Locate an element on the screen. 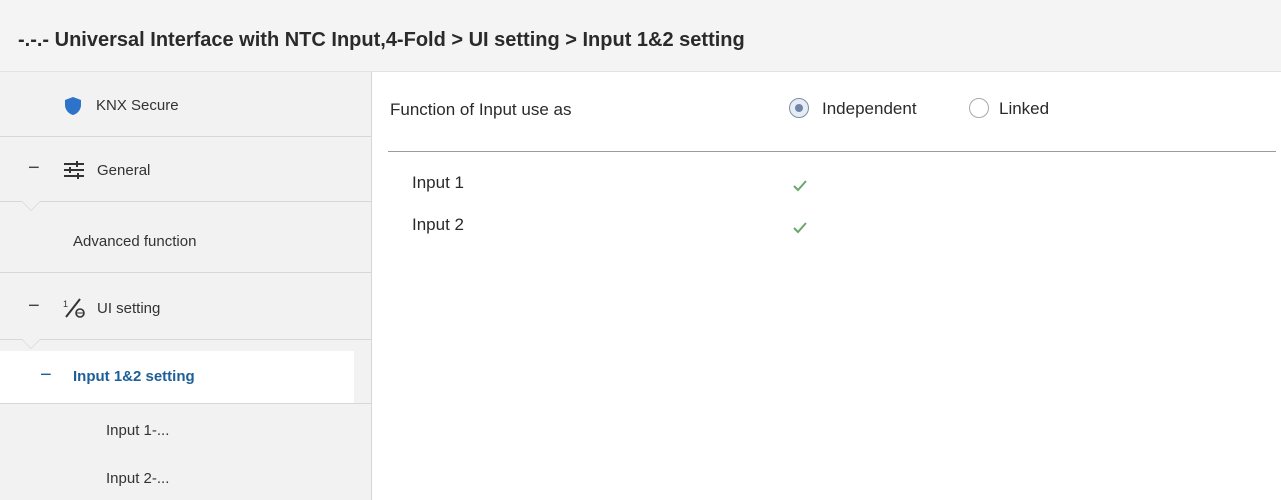 The image size is (1281, 500). ui-setting-icon: 1 is located at coordinates (75, 310).